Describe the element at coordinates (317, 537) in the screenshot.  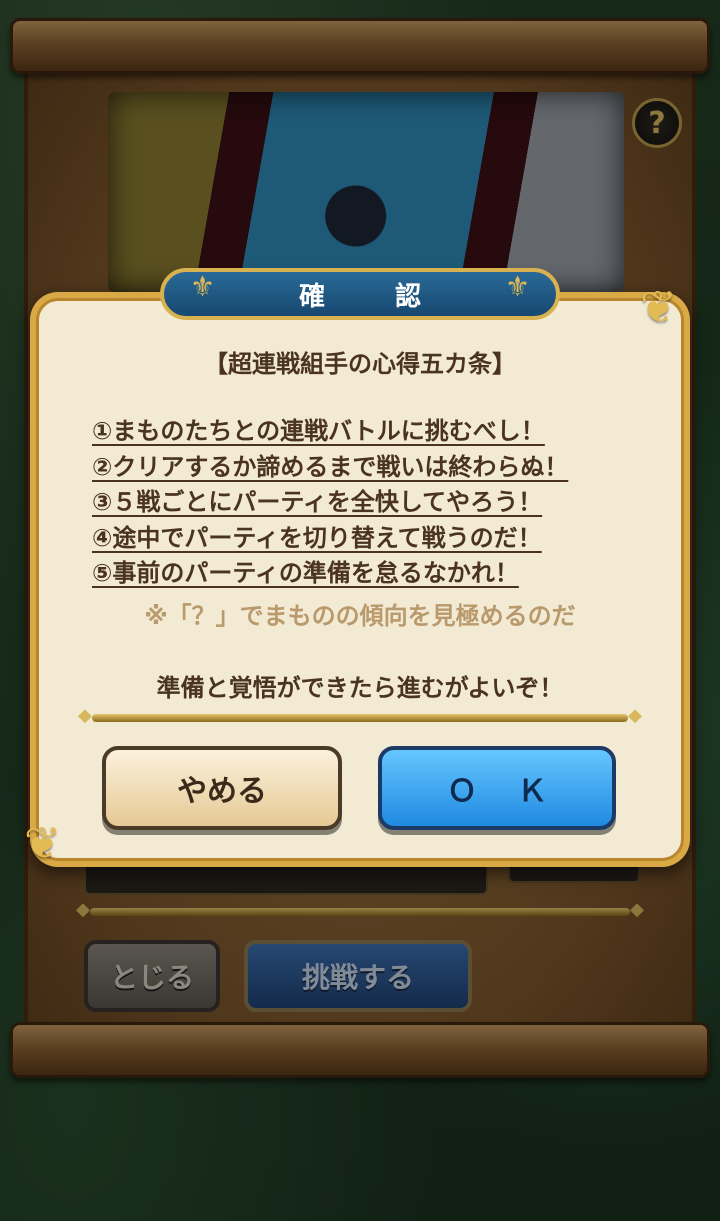
I see `rule-item: ④途中でパーティを切り替えて戦うのだ！` at that location.